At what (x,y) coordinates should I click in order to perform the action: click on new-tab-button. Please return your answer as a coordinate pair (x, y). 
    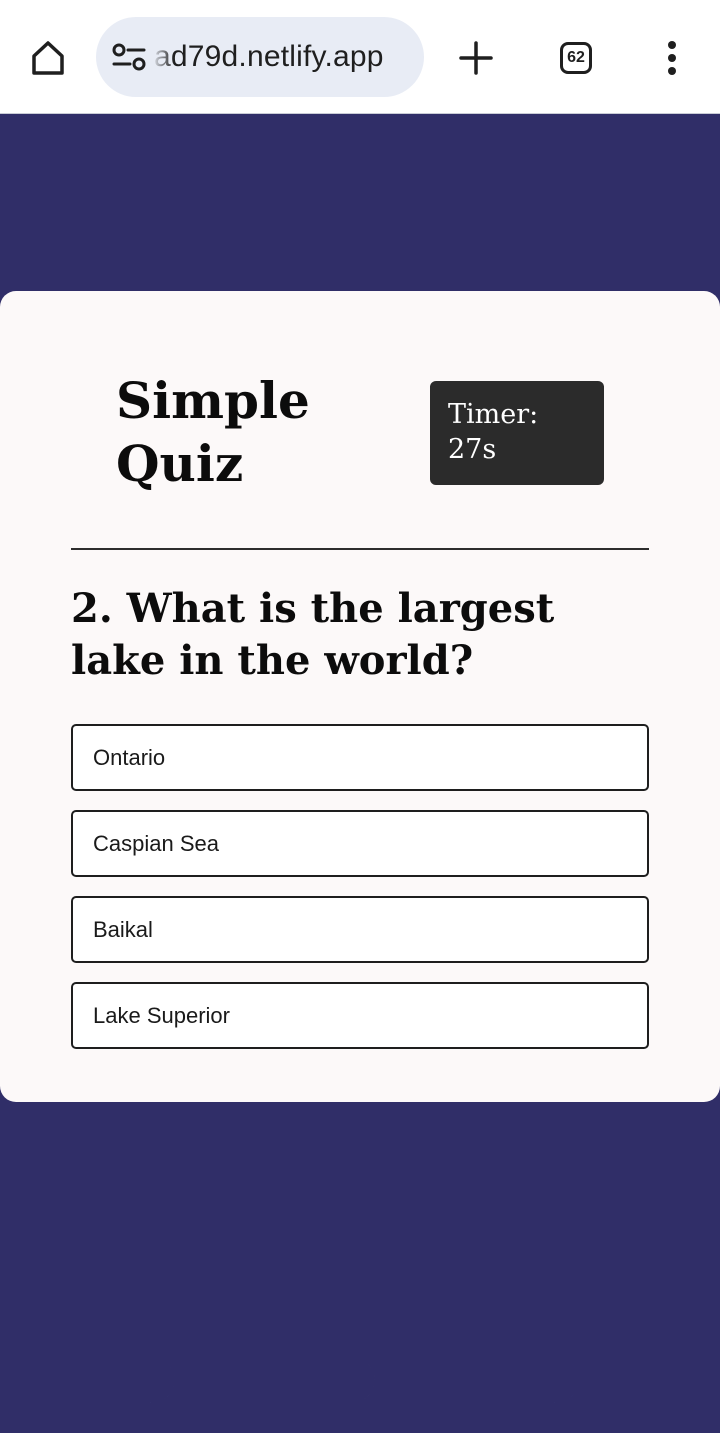
    Looking at the image, I should click on (476, 58).